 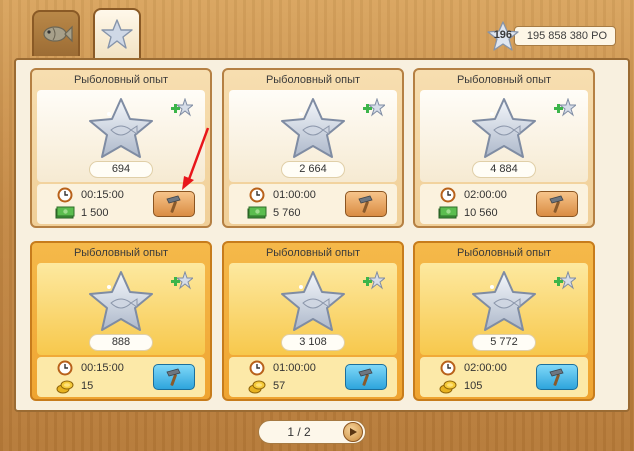 I want to click on cost-text: 15, so click(x=87, y=386).